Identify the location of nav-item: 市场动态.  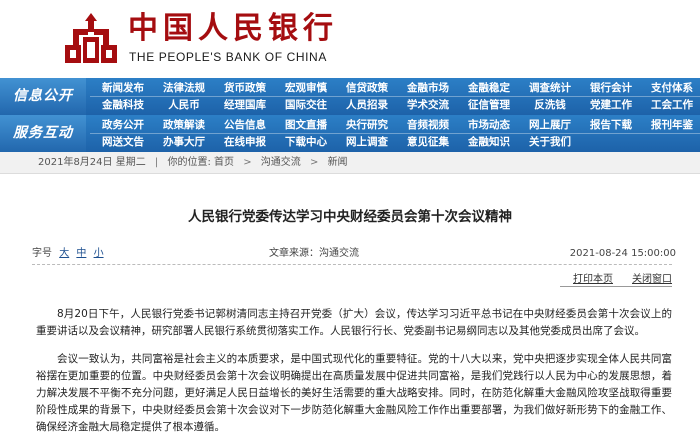
(489, 125).